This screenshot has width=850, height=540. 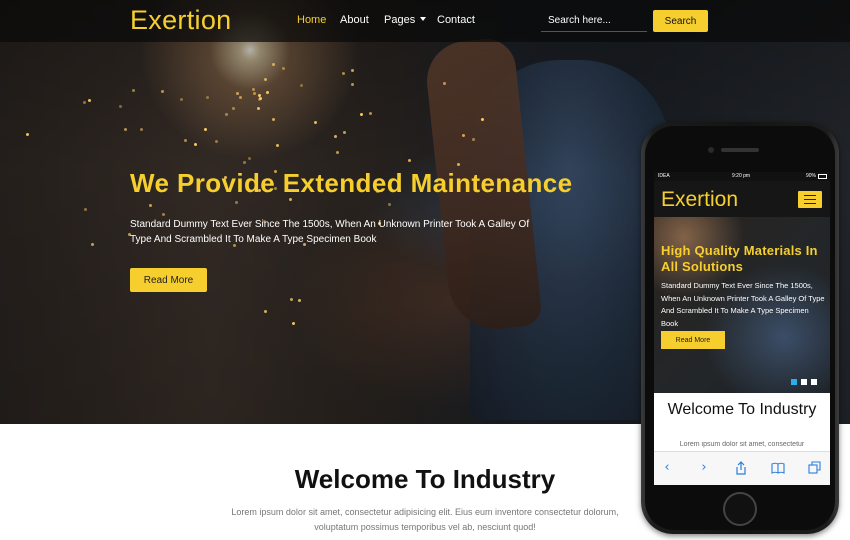 I want to click on welcome-title: Welcome To Industry, so click(x=425, y=479).